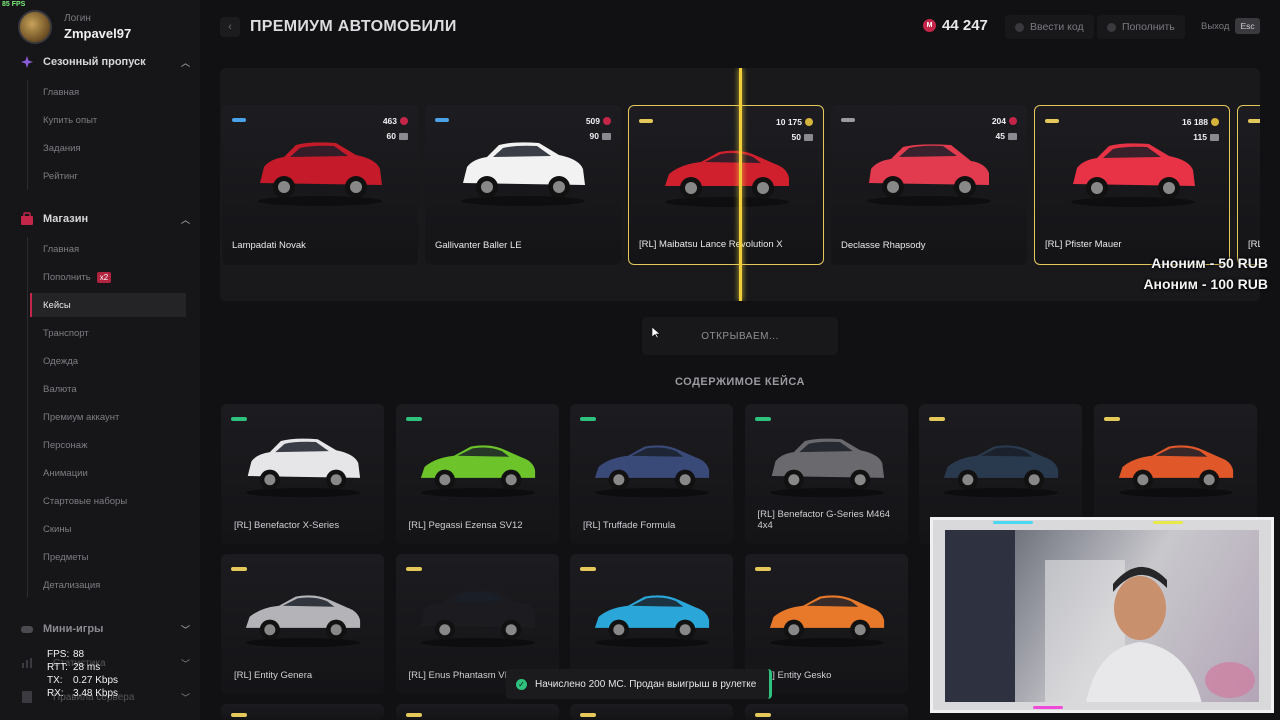 The height and width of the screenshot is (720, 1280). What do you see at coordinates (711, 244) in the screenshot?
I see `car-name: [RL] Maibatsu Lance Revolution X` at bounding box center [711, 244].